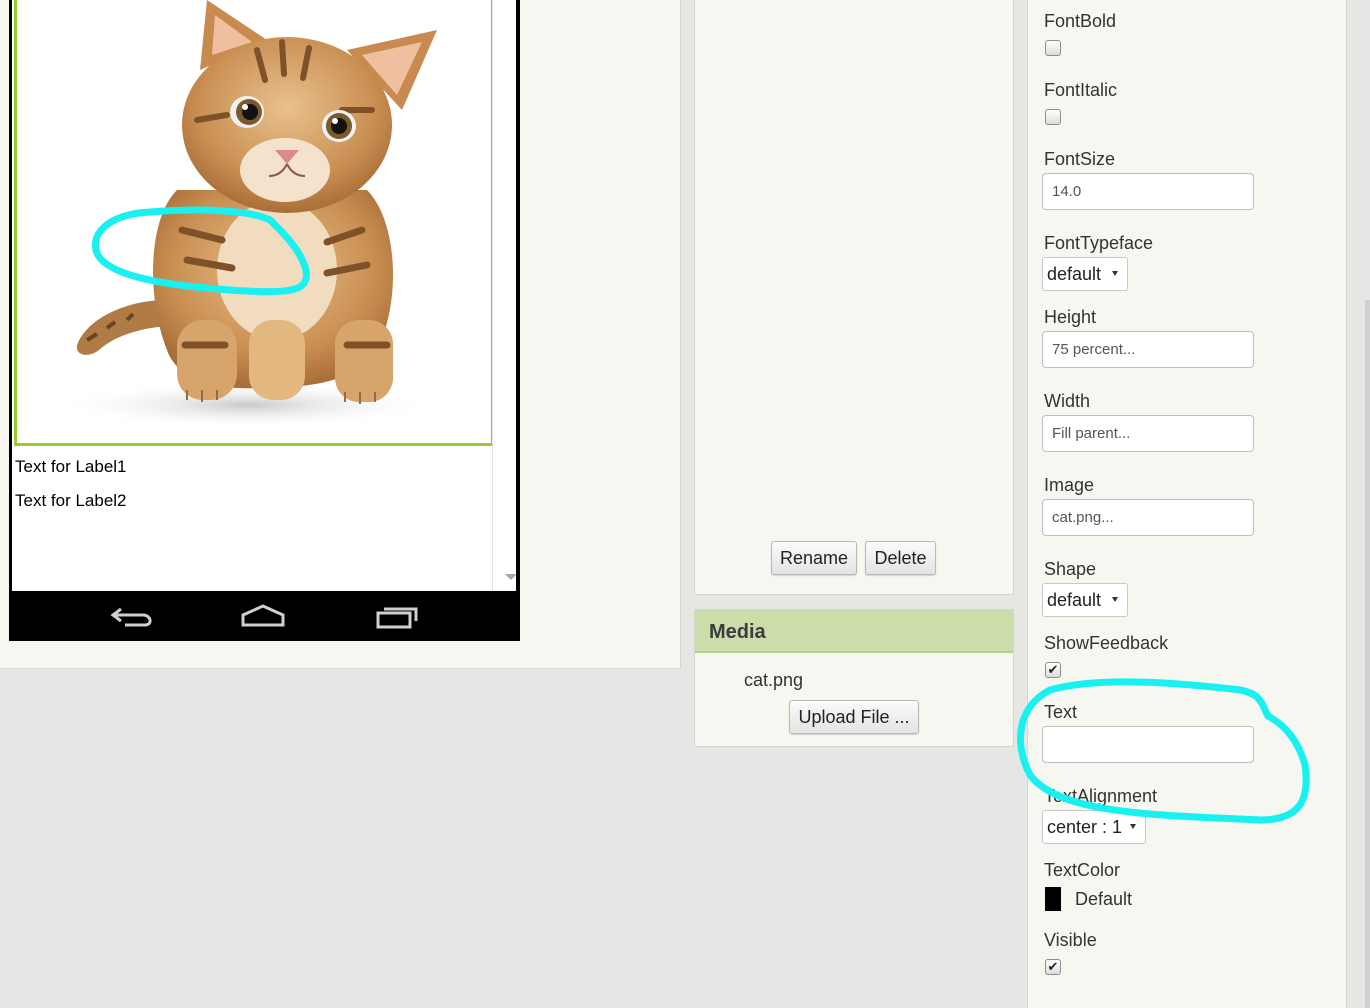 Image resolution: width=1370 pixels, height=1008 pixels. Describe the element at coordinates (1074, 600) in the screenshot. I see `shape-value: default` at that location.